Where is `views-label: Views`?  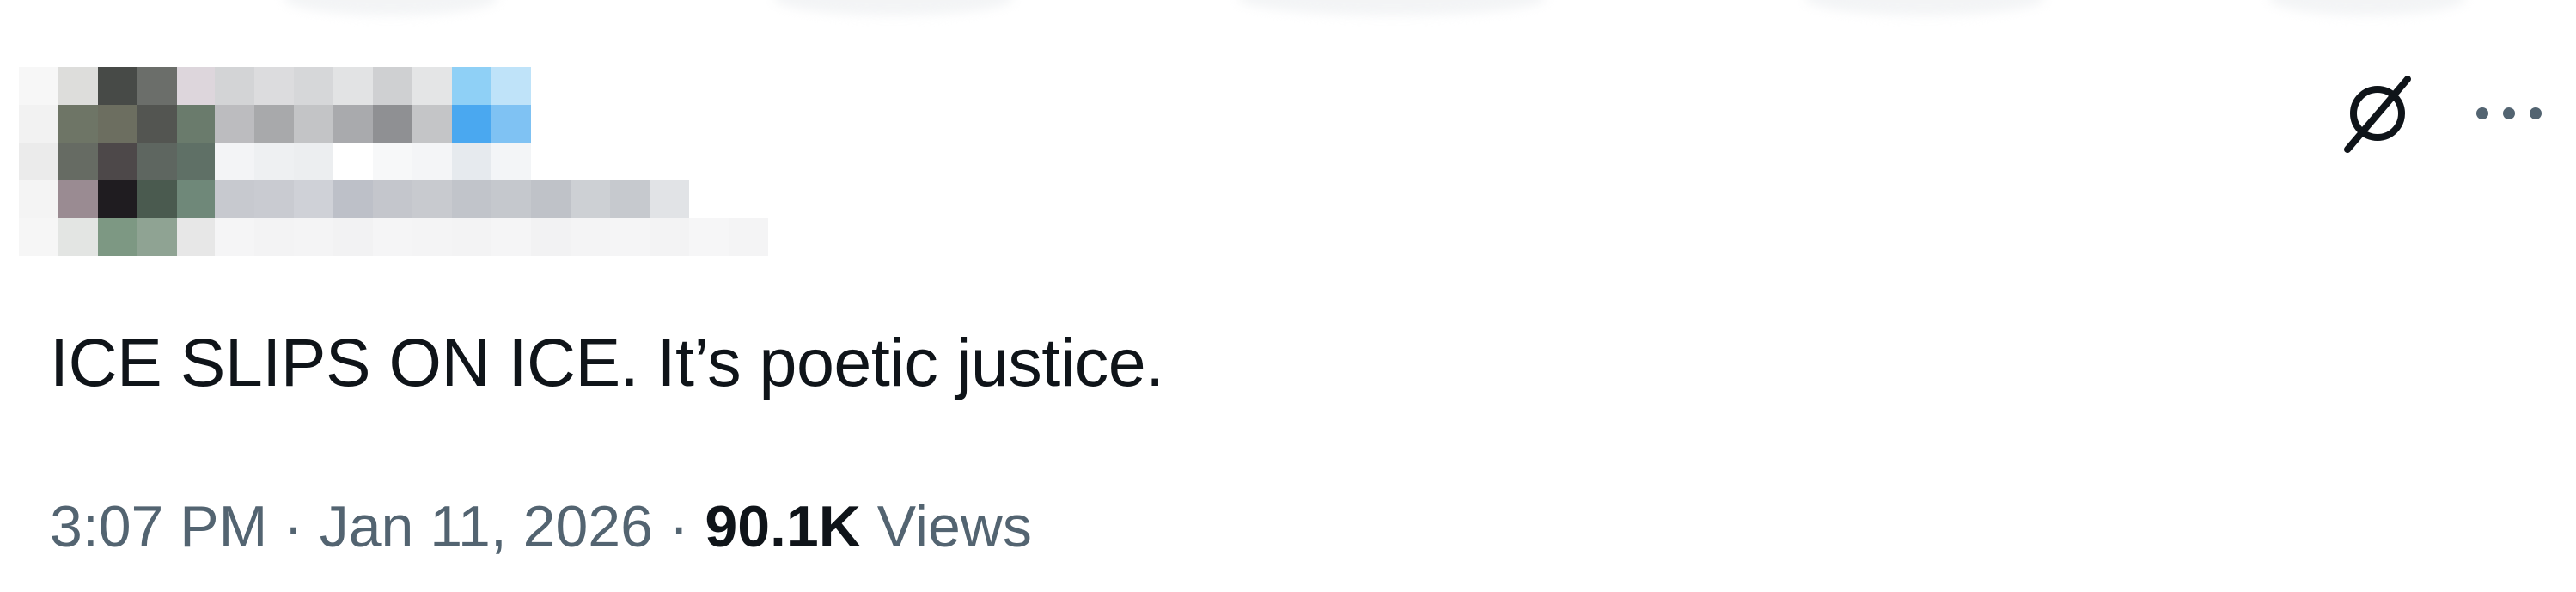 views-label: Views is located at coordinates (954, 526).